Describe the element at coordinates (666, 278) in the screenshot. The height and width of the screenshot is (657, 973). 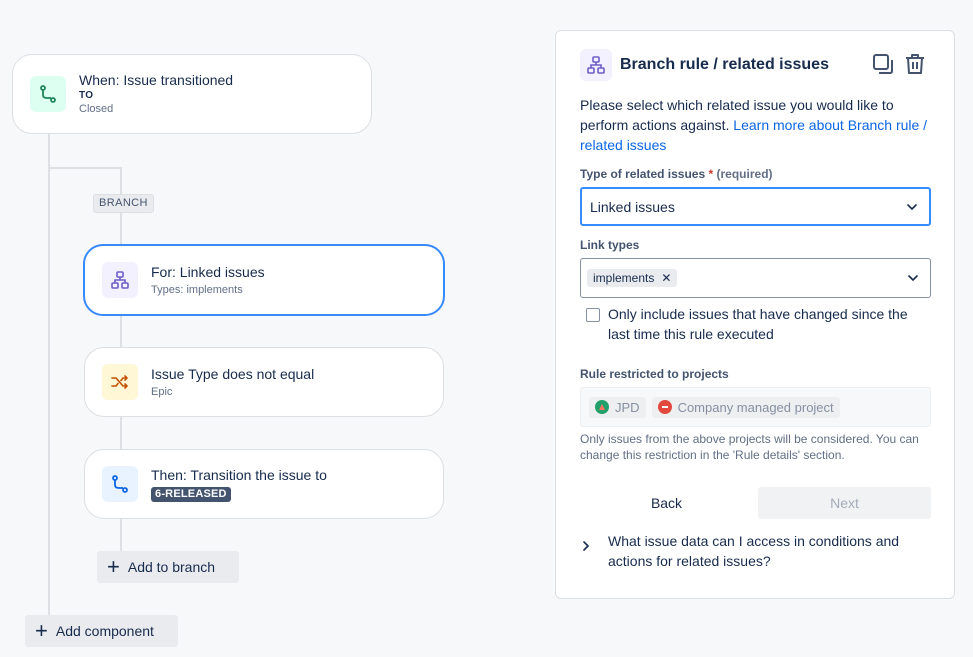
I see `close-icon: ✕` at that location.